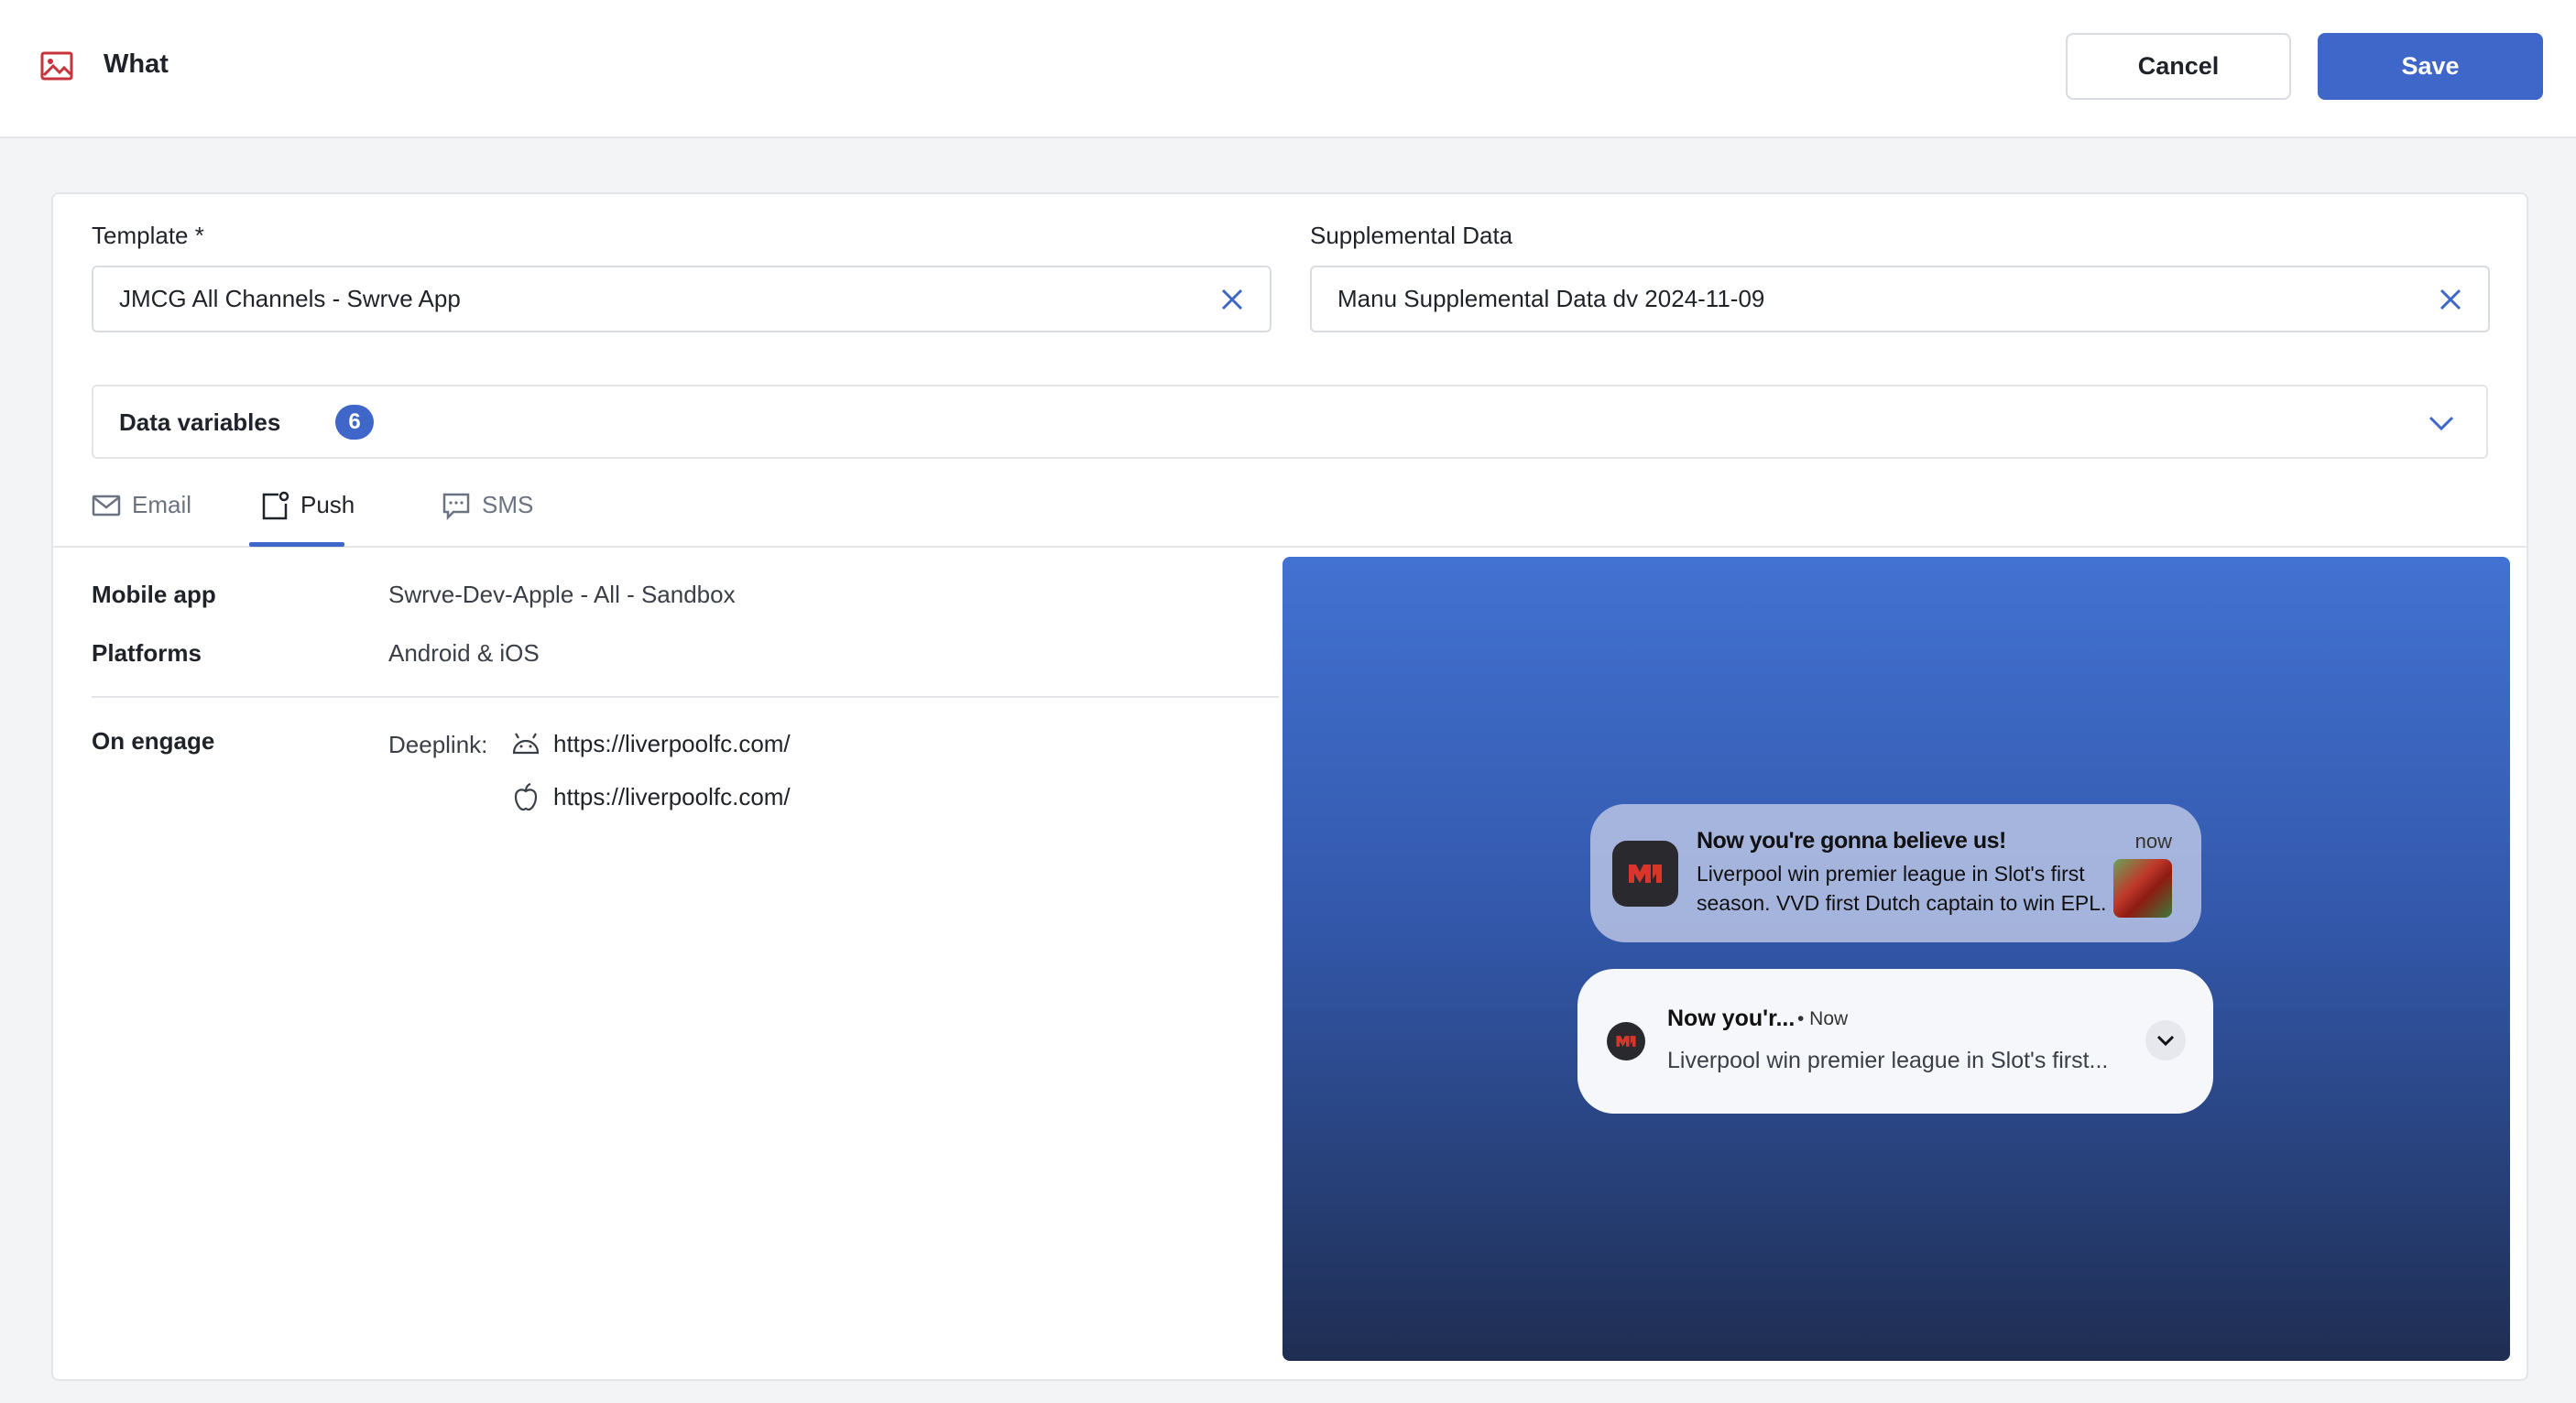 The width and height of the screenshot is (2576, 1403). What do you see at coordinates (672, 743) in the screenshot?
I see `android-deeplink-url: https://liverpoolfc.com/` at bounding box center [672, 743].